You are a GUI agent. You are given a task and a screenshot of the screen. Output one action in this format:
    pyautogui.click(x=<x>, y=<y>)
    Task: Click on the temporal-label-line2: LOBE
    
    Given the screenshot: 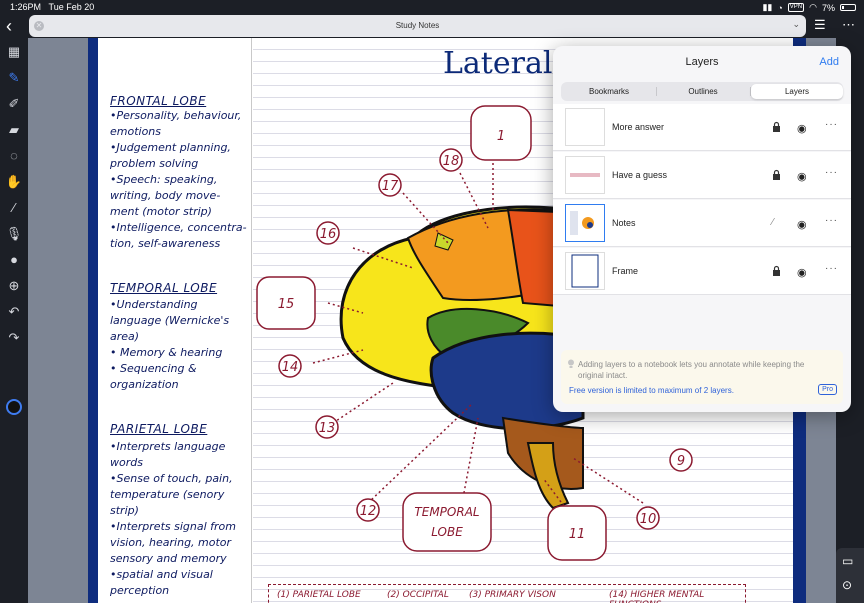 What is the action you would take?
    pyautogui.click(x=447, y=532)
    